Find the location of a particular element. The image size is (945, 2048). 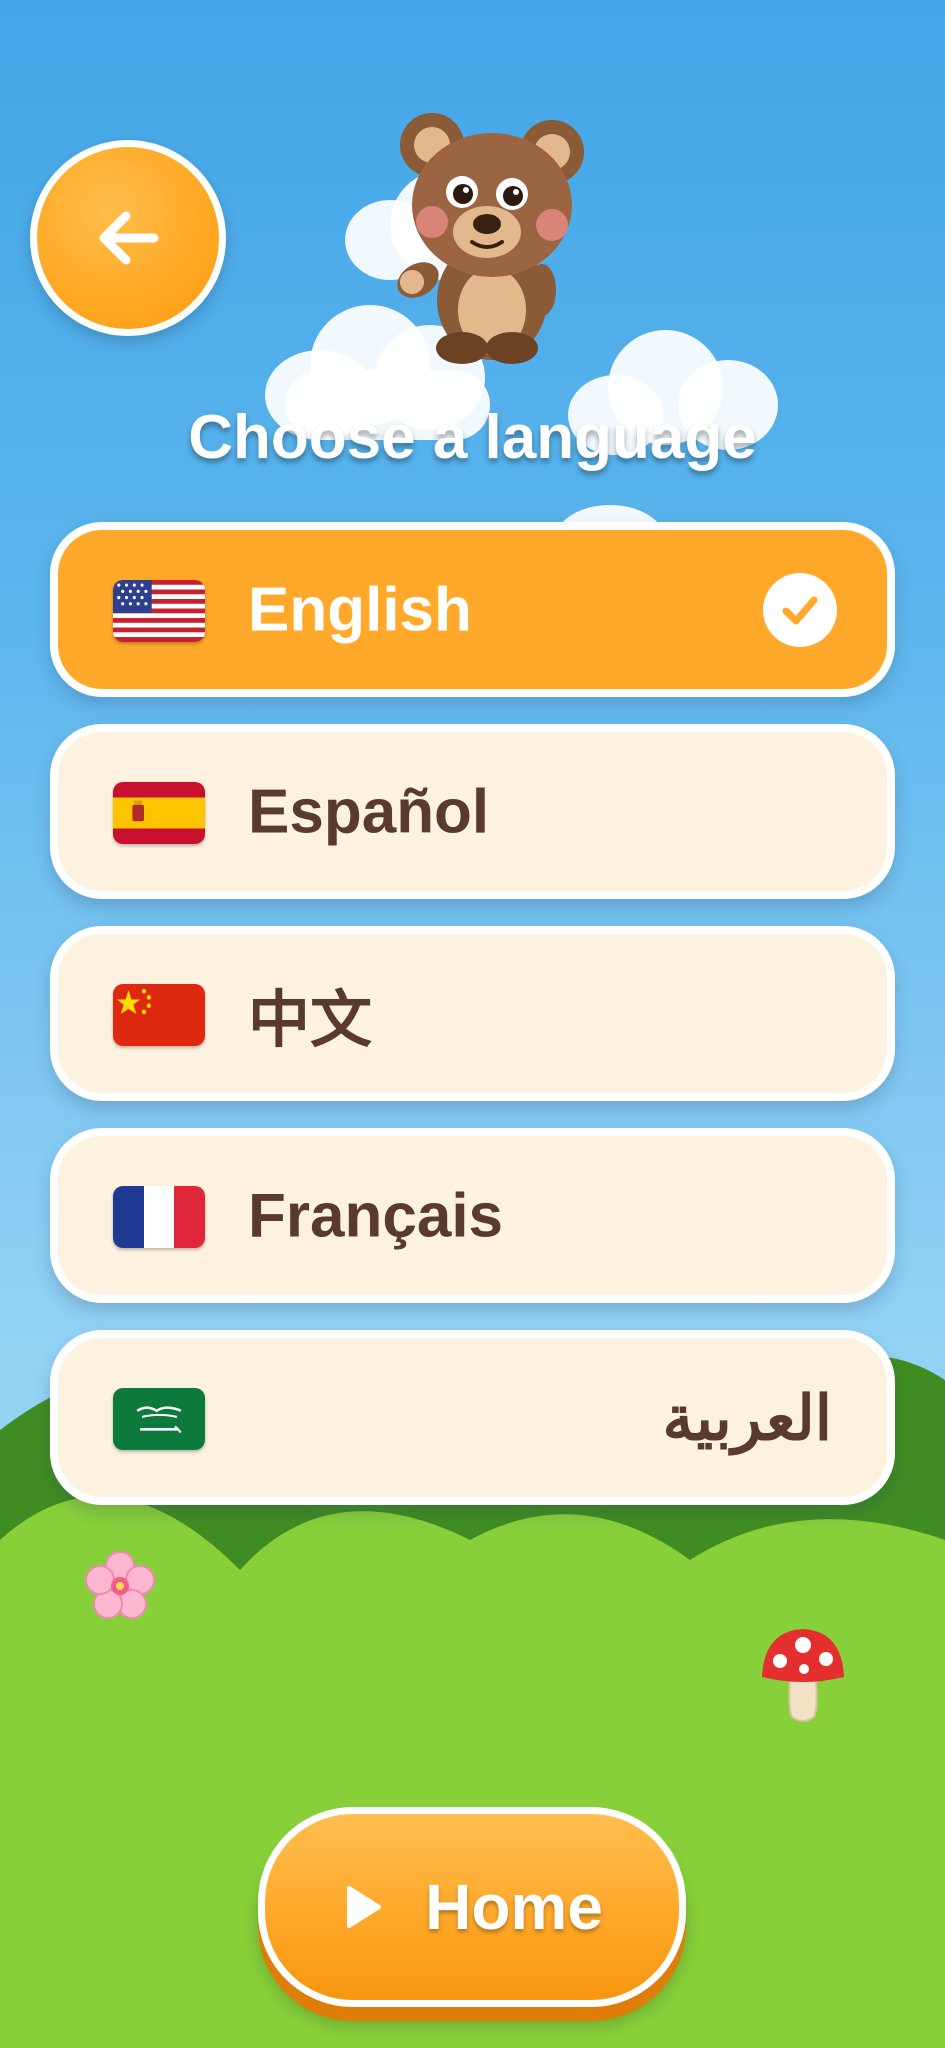

language-label: 中文 is located at coordinates (310, 1020).